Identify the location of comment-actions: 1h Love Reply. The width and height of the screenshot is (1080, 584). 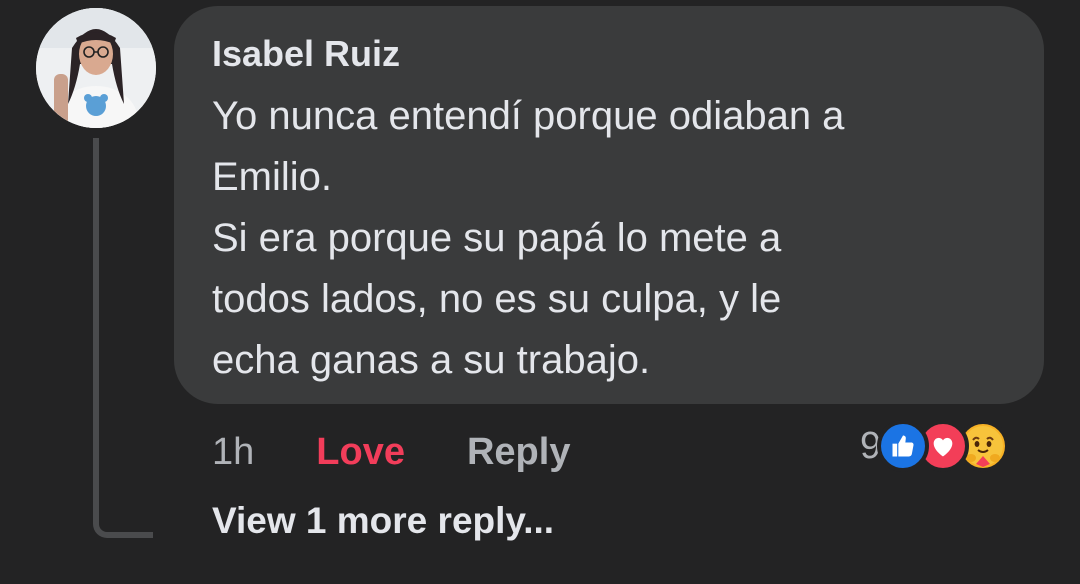
(391, 452).